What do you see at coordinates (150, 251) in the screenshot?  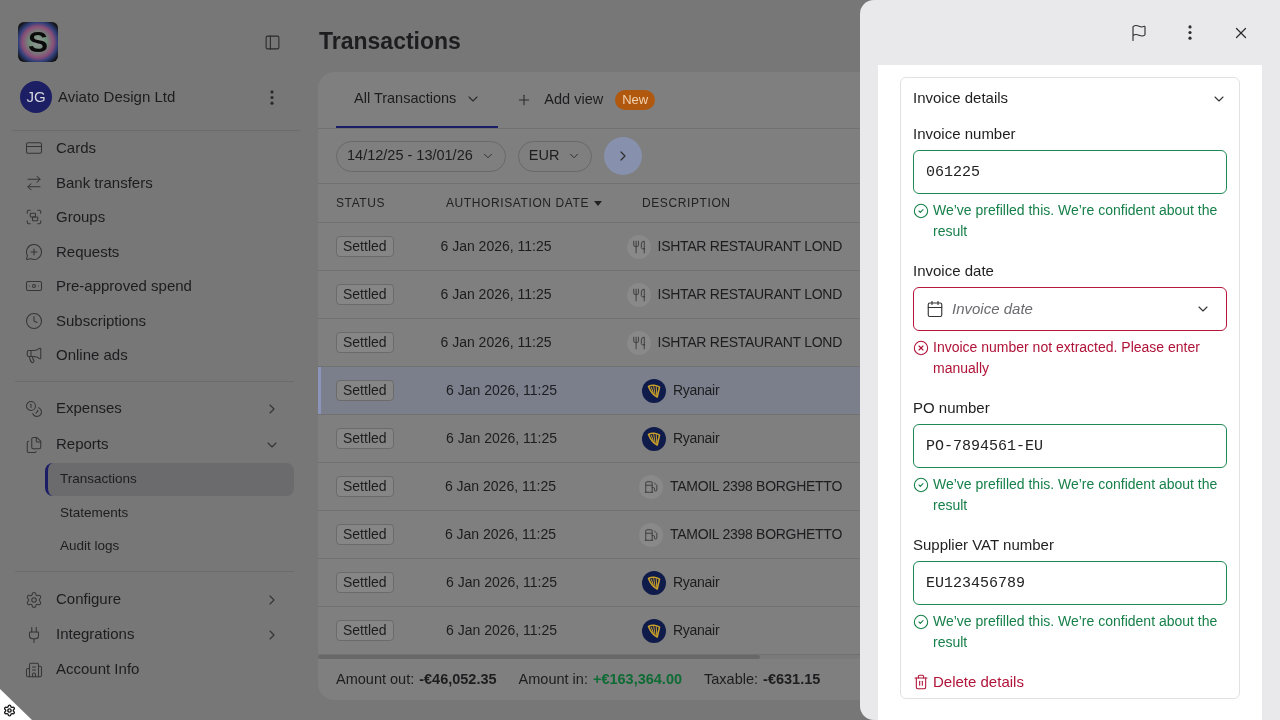 I see `nav-item: Requests` at bounding box center [150, 251].